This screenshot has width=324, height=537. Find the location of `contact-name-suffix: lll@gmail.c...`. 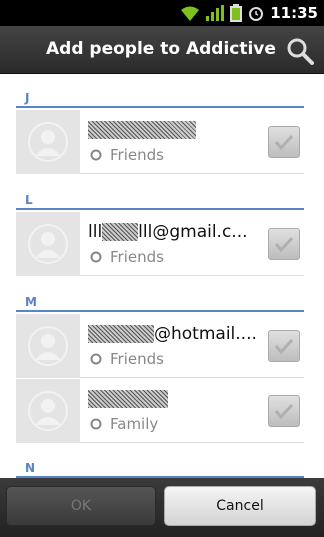

contact-name-suffix: lll@gmail.c... is located at coordinates (193, 232).